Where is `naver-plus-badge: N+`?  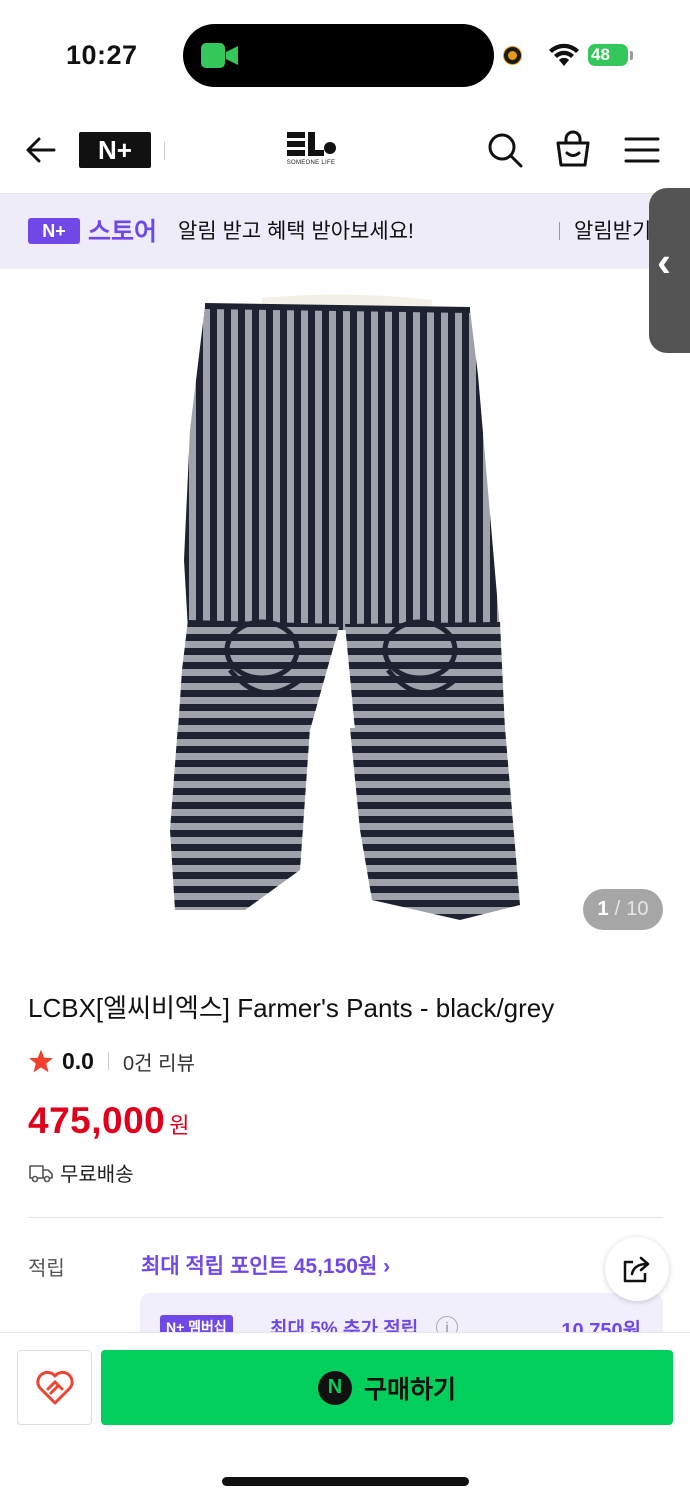 naver-plus-badge: N+ is located at coordinates (54, 231).